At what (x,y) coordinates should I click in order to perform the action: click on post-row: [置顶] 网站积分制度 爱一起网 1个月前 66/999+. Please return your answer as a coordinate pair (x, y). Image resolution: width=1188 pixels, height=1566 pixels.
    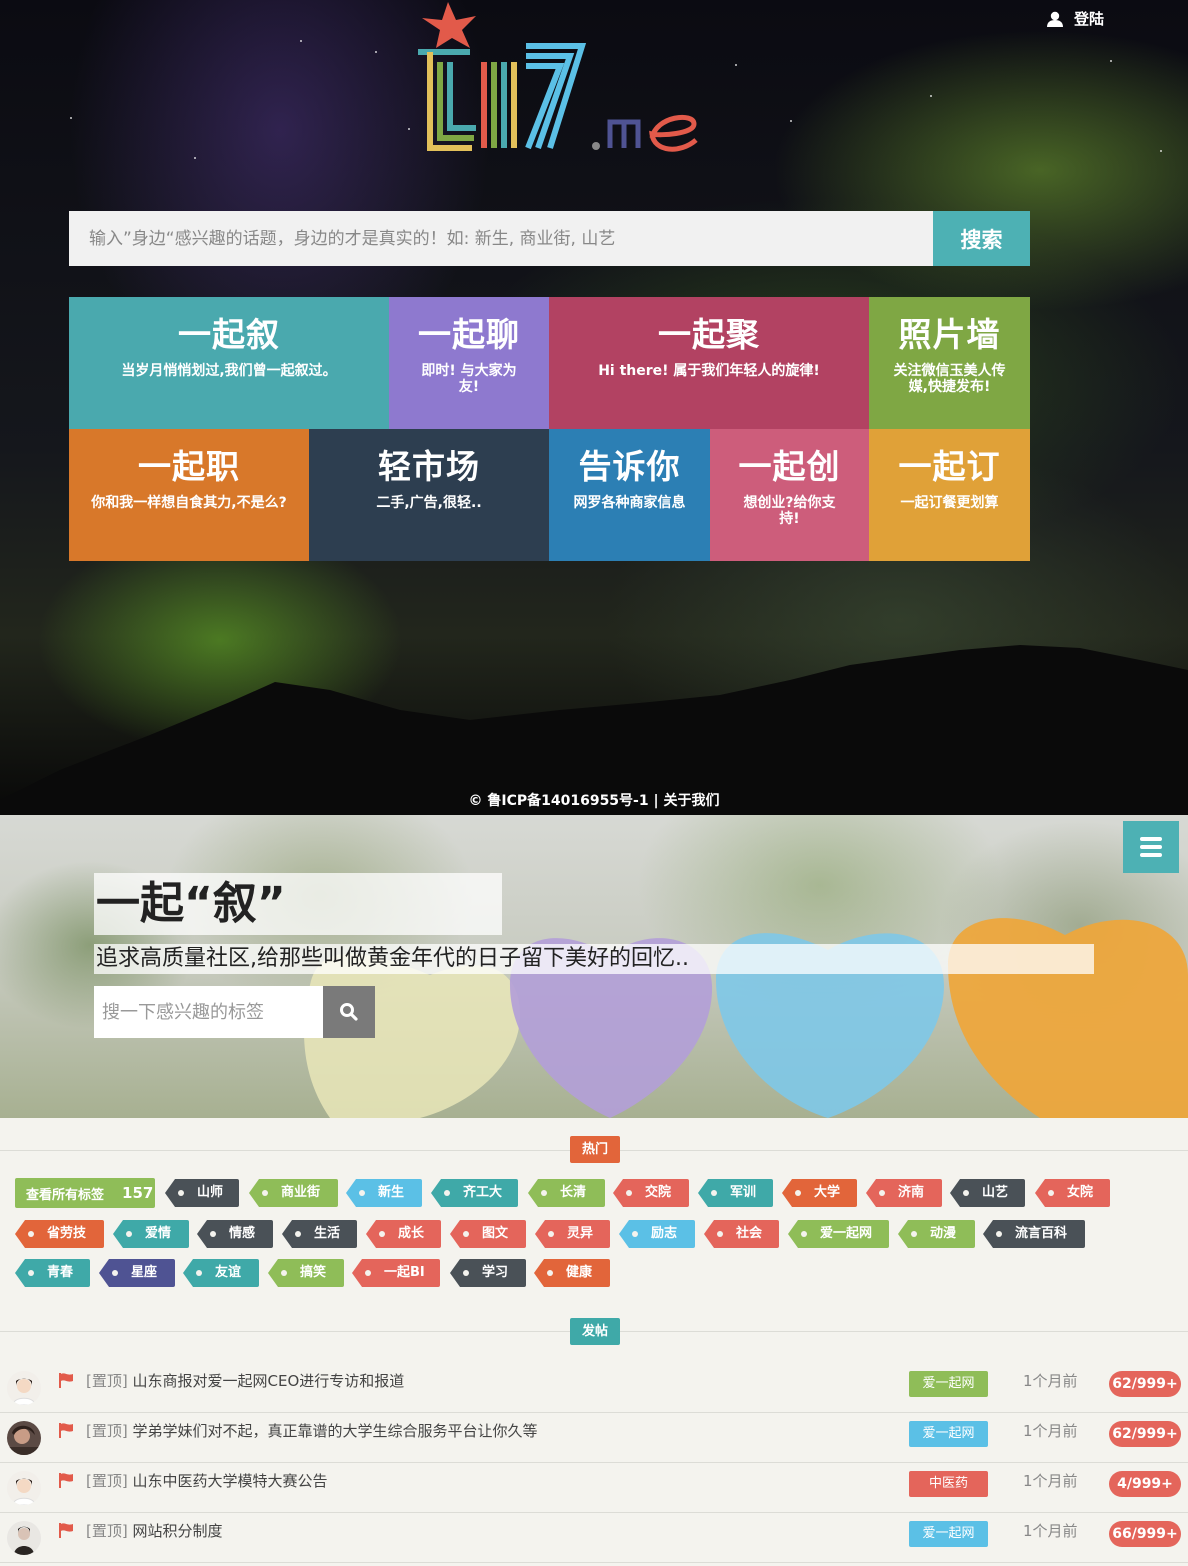
    Looking at the image, I should click on (594, 1538).